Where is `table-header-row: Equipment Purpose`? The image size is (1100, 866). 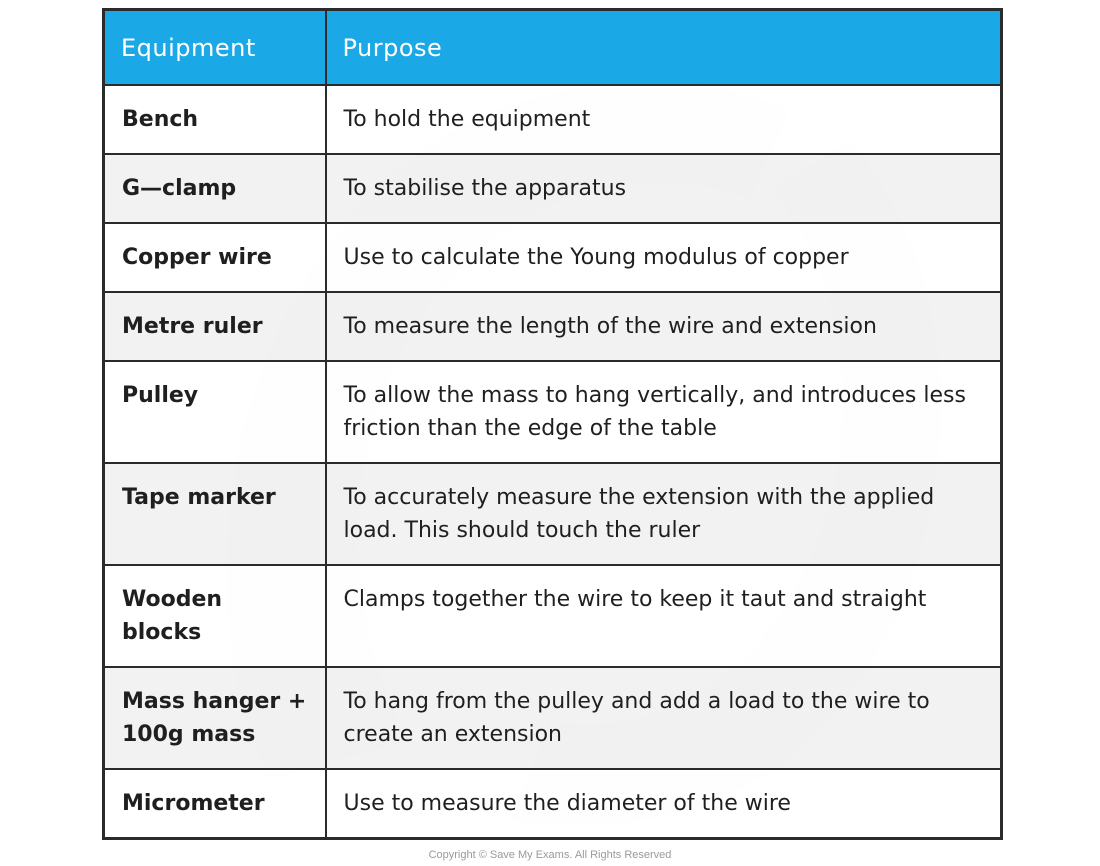
table-header-row: Equipment Purpose is located at coordinates (552, 47).